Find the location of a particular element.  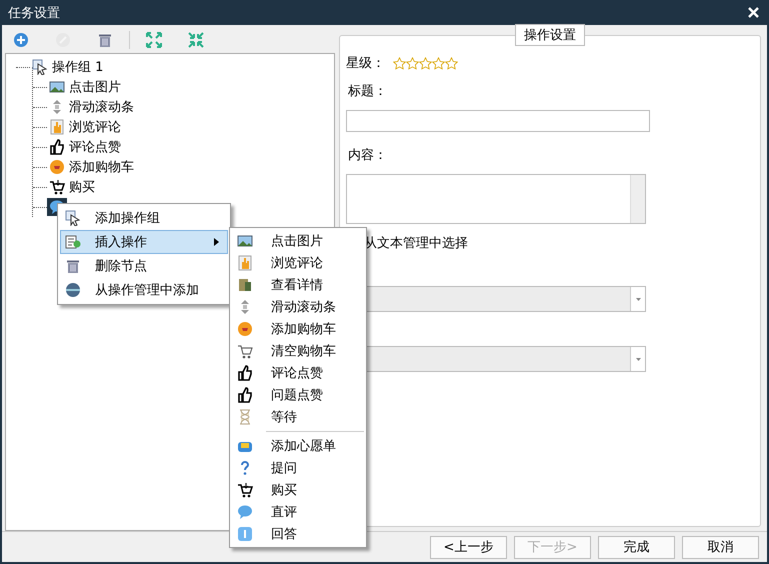

footer-button: <上一步 is located at coordinates (468, 547).